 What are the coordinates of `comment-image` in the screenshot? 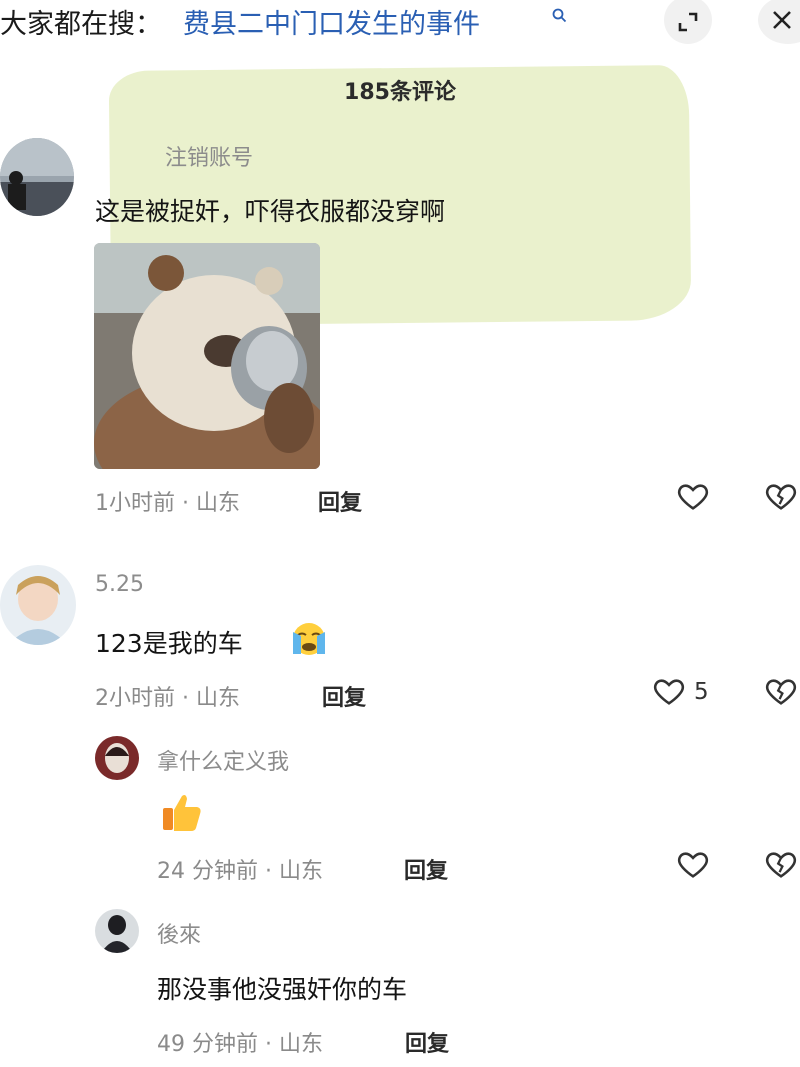 It's located at (207, 356).